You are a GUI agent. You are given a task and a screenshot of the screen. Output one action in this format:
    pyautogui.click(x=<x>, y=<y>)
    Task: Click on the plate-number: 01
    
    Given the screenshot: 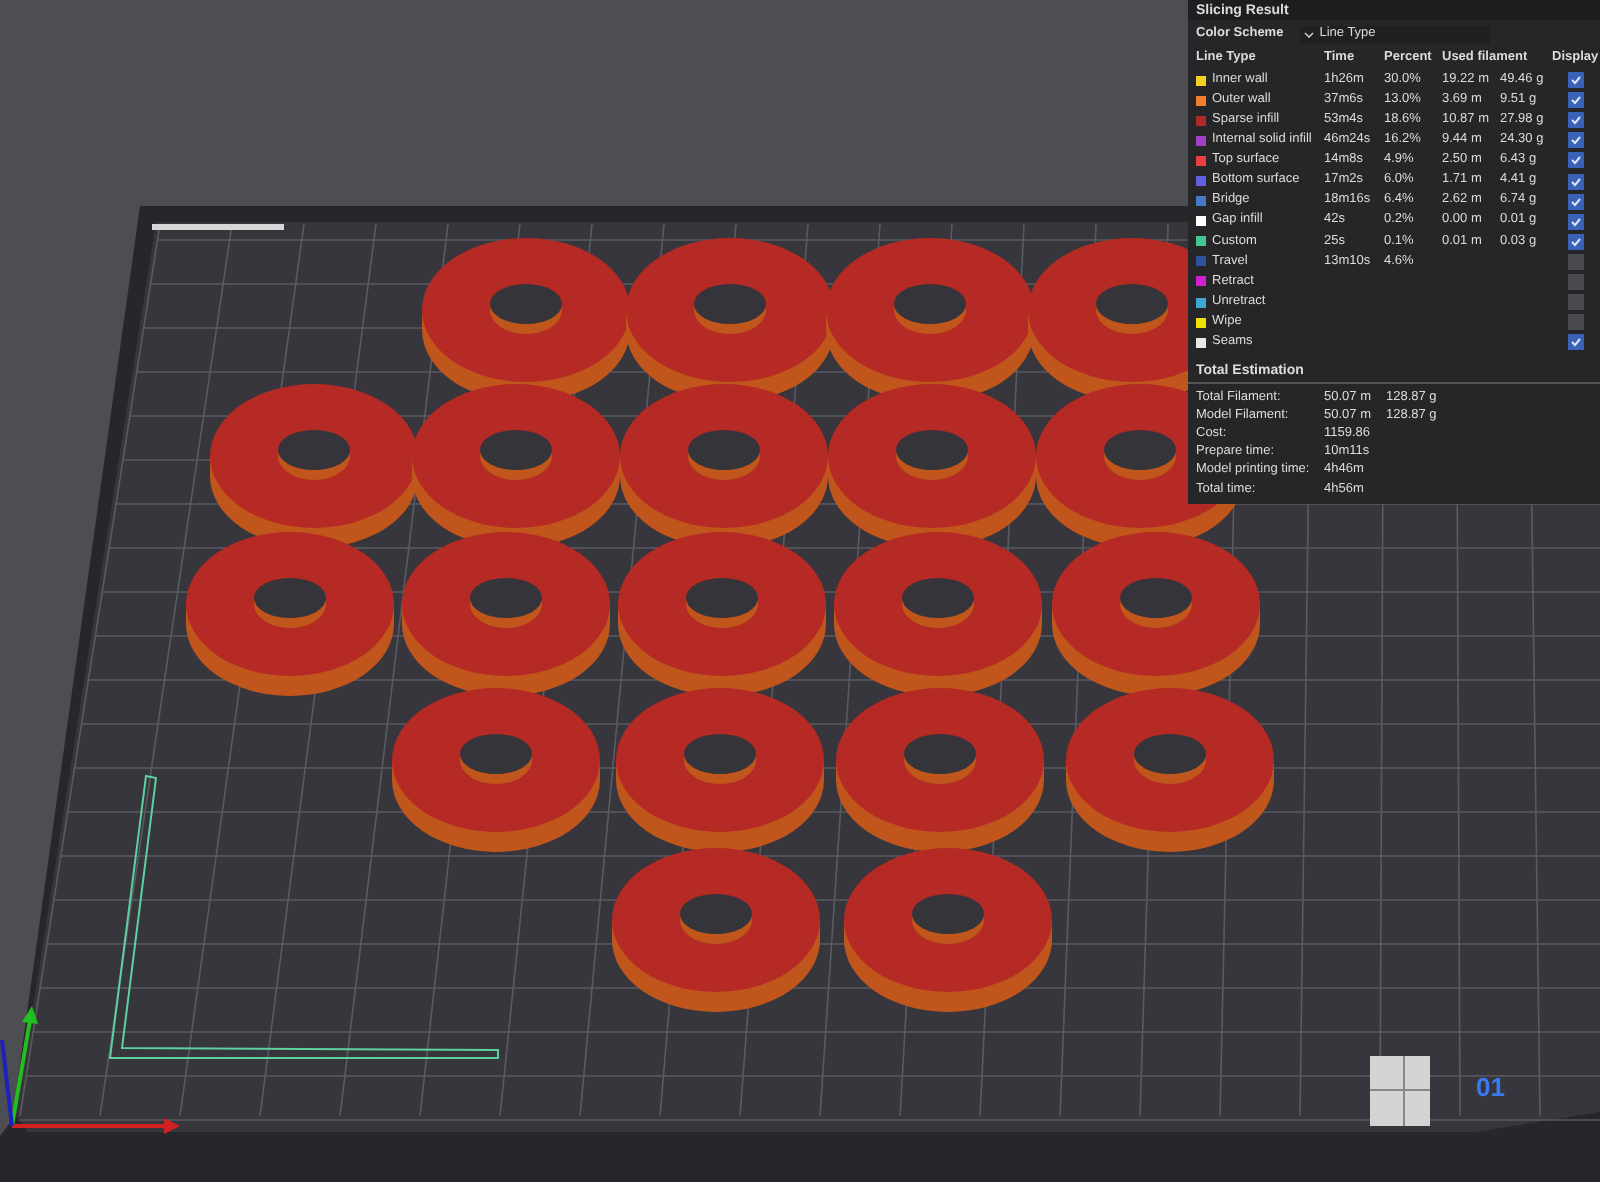 What is the action you would take?
    pyautogui.click(x=1490, y=1087)
    